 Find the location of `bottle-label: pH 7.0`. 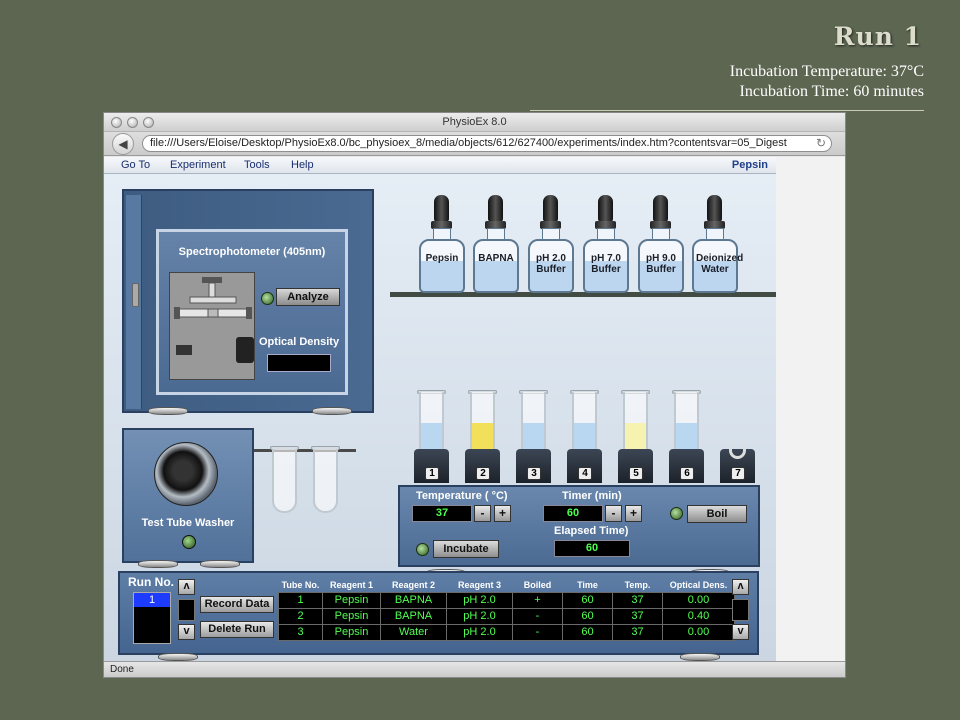

bottle-label: pH 7.0 is located at coordinates (605, 258).